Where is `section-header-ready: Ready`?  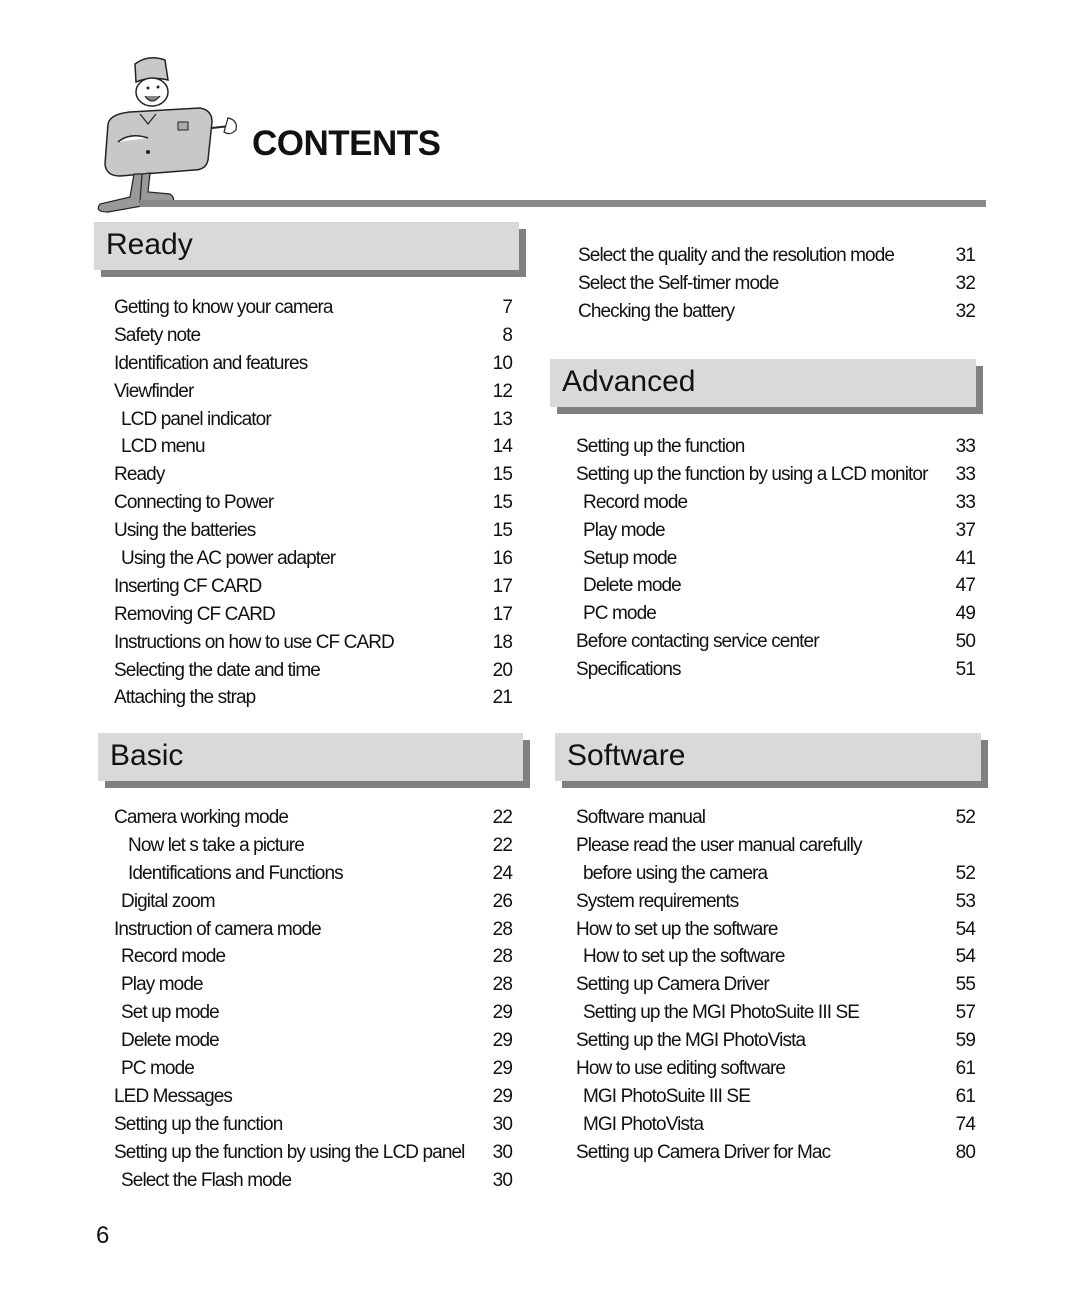 section-header-ready: Ready is located at coordinates (306, 246).